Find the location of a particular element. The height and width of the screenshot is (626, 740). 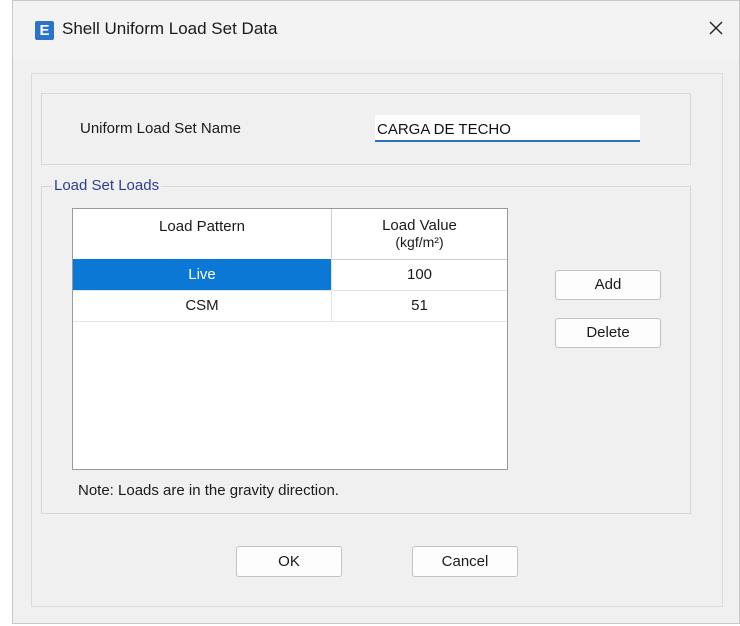

title-bar: E Shell Uniform Load Set Data is located at coordinates (376, 30).